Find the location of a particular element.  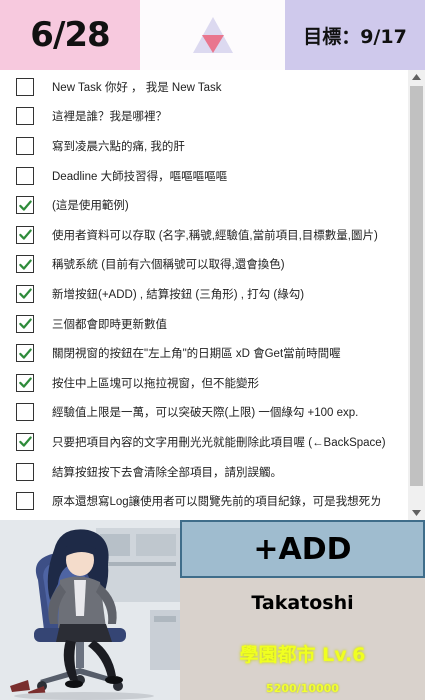

task-row: 經驗值上限是一萬，可以突破天際(上限) 一個綠勾 +100 exp. is located at coordinates (204, 413).